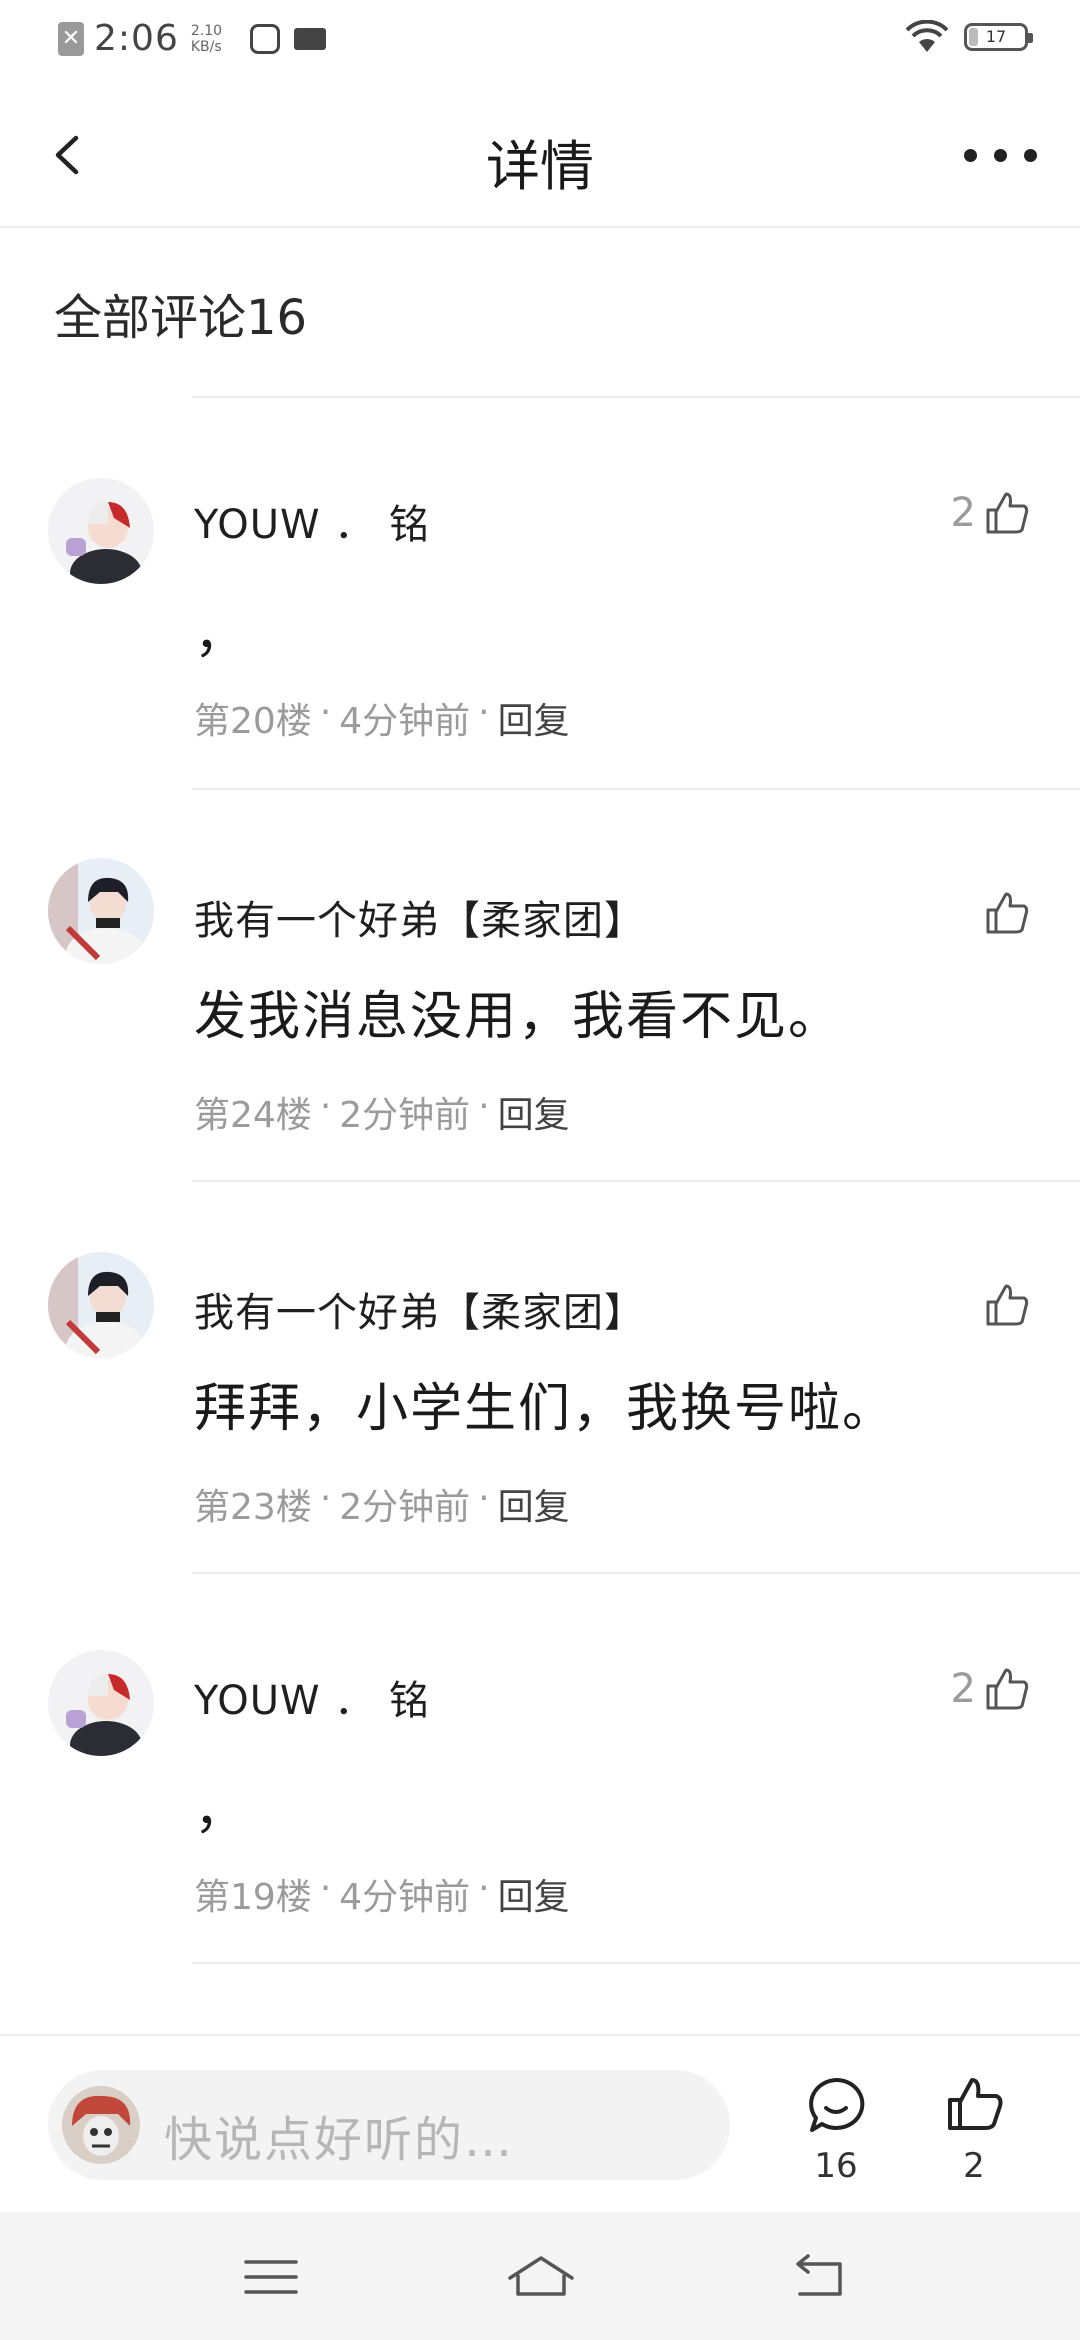 Image resolution: width=1080 pixels, height=2340 pixels. Describe the element at coordinates (206, 30) in the screenshot. I see `network-speed-value: 2.10` at that location.